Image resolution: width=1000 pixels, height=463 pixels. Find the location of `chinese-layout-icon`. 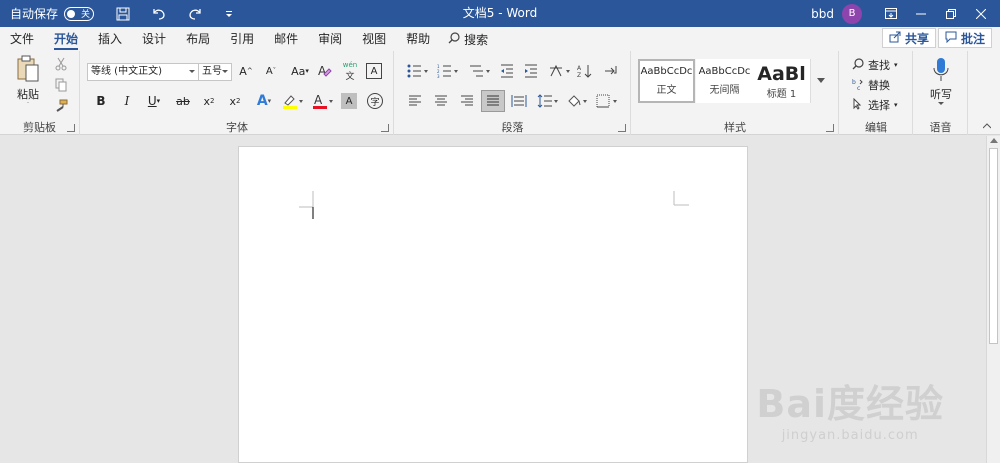

chinese-layout-icon is located at coordinates (560, 71).